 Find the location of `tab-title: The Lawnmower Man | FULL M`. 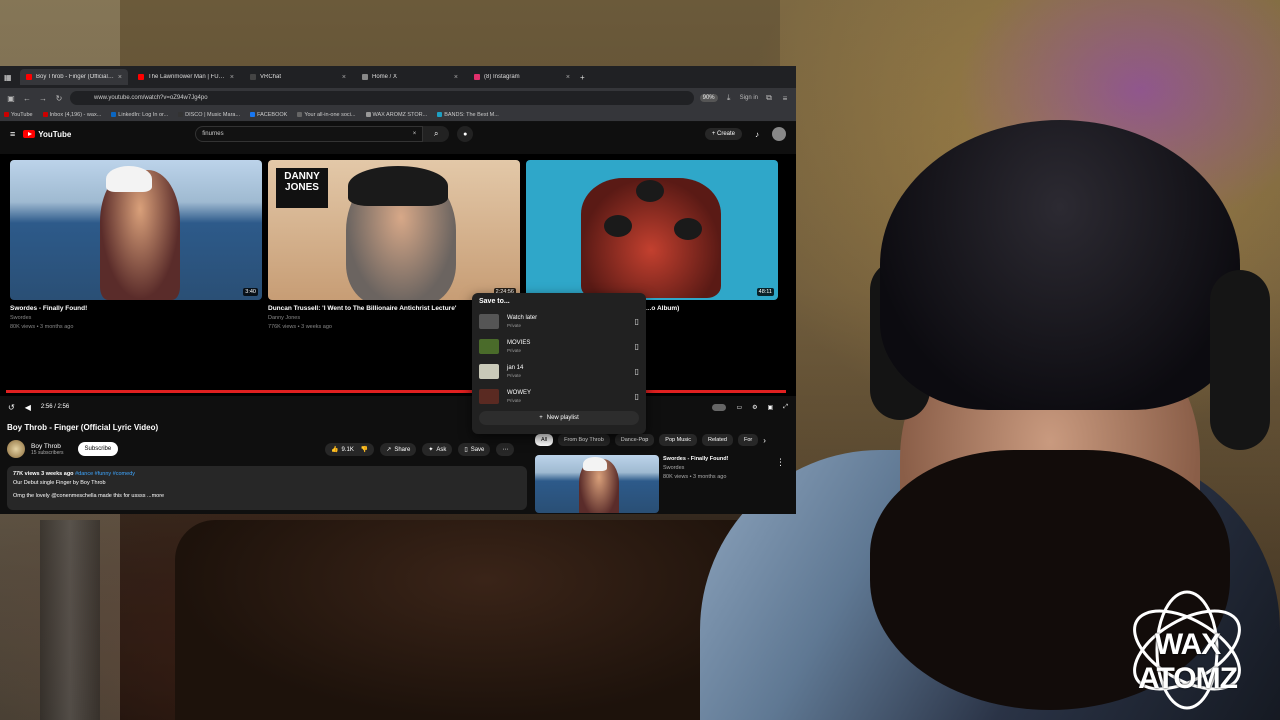

tab-title: The Lawnmower Man | FULL M is located at coordinates (187, 77).